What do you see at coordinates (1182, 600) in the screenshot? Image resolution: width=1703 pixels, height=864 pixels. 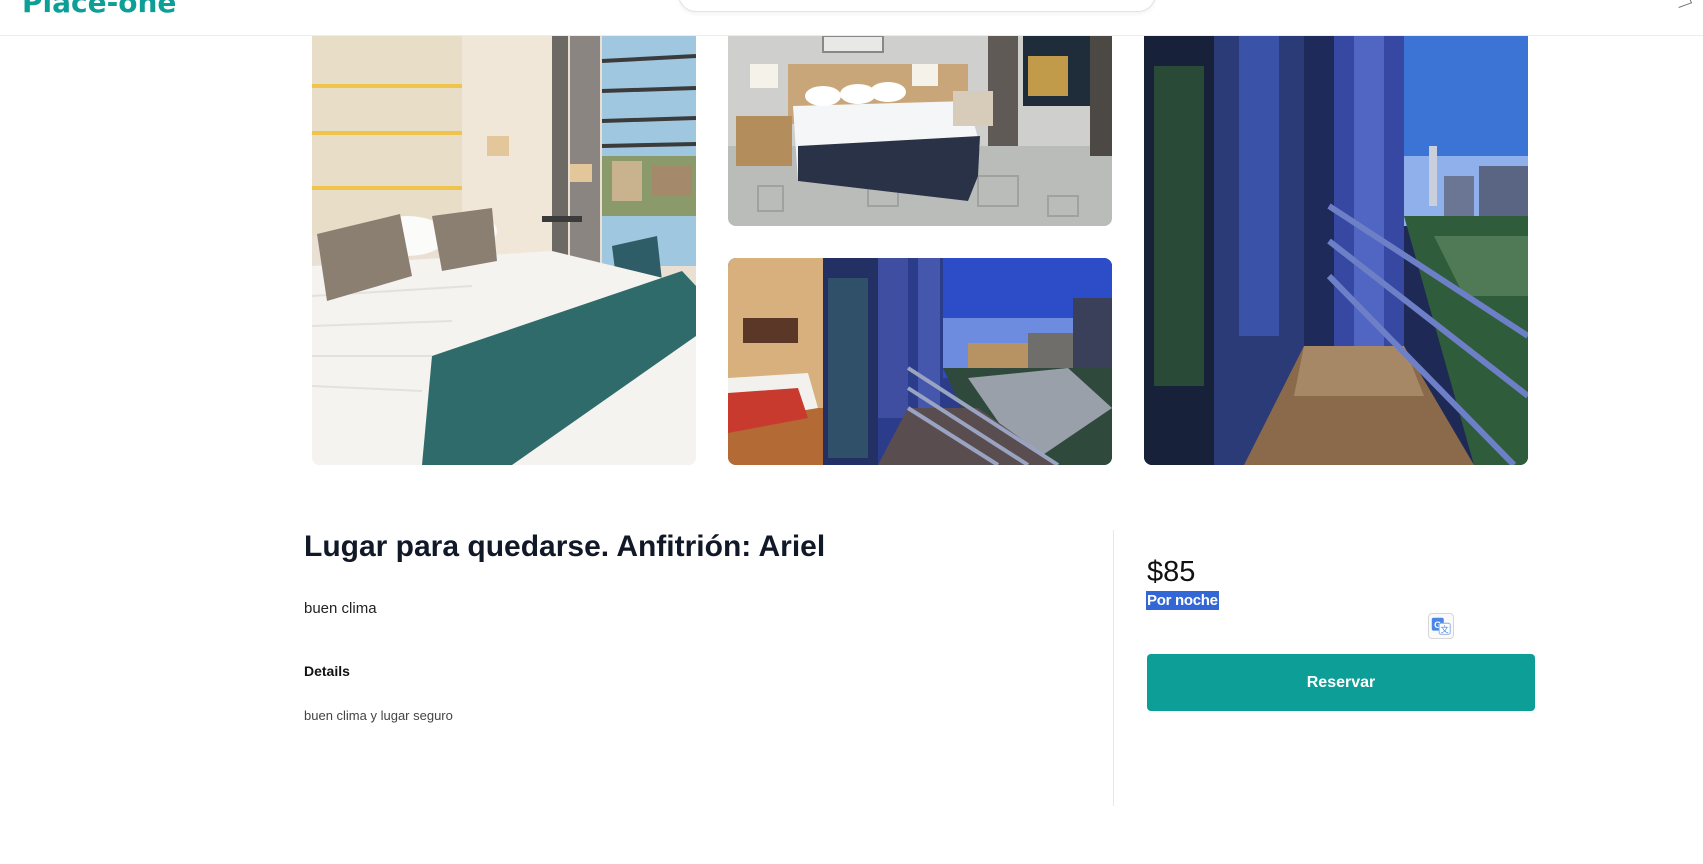 I see `per-night-label: Por noche` at bounding box center [1182, 600].